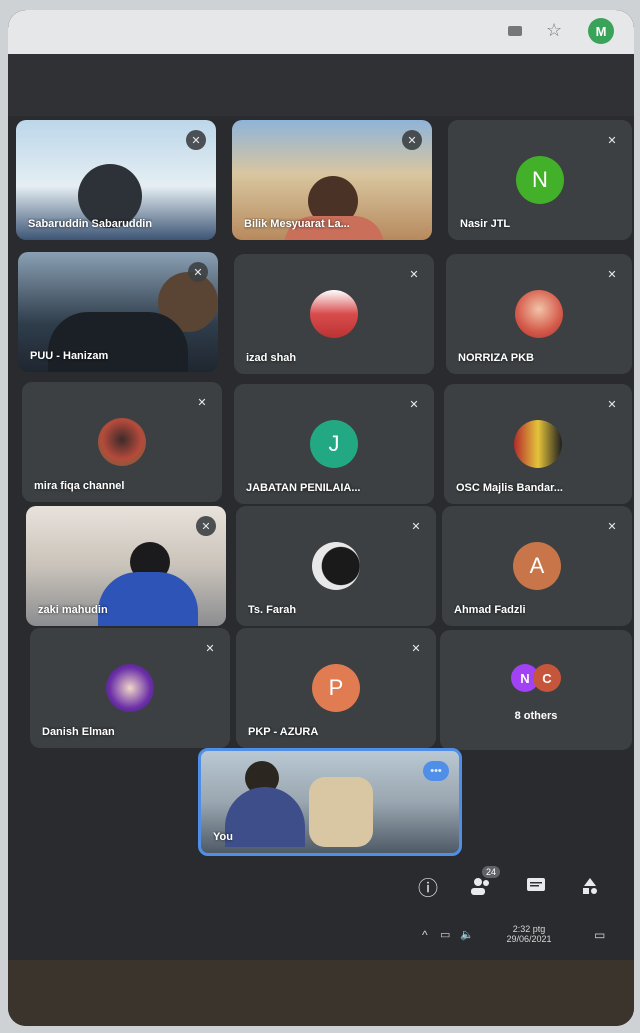  I want to click on avatar: N, so click(540, 180).